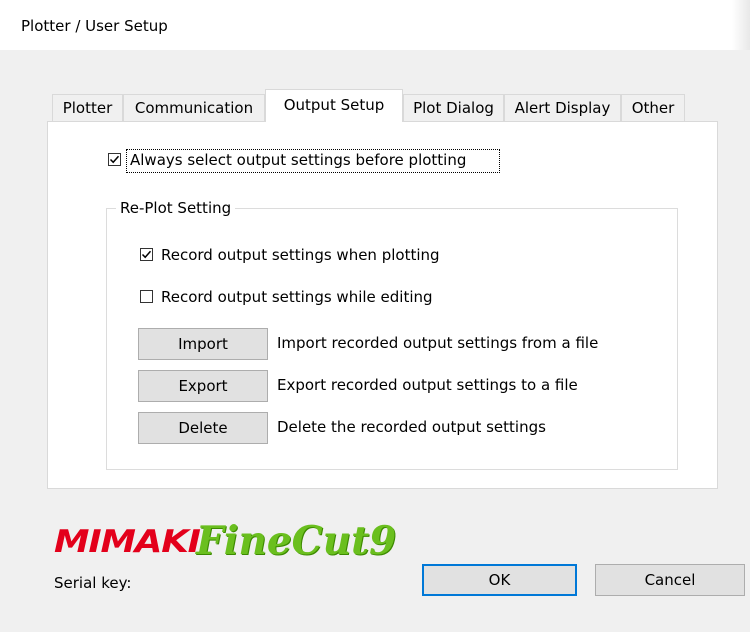 This screenshot has height=632, width=750. I want to click on record-when-plotting-label: Record output settings when plotting, so click(300, 255).